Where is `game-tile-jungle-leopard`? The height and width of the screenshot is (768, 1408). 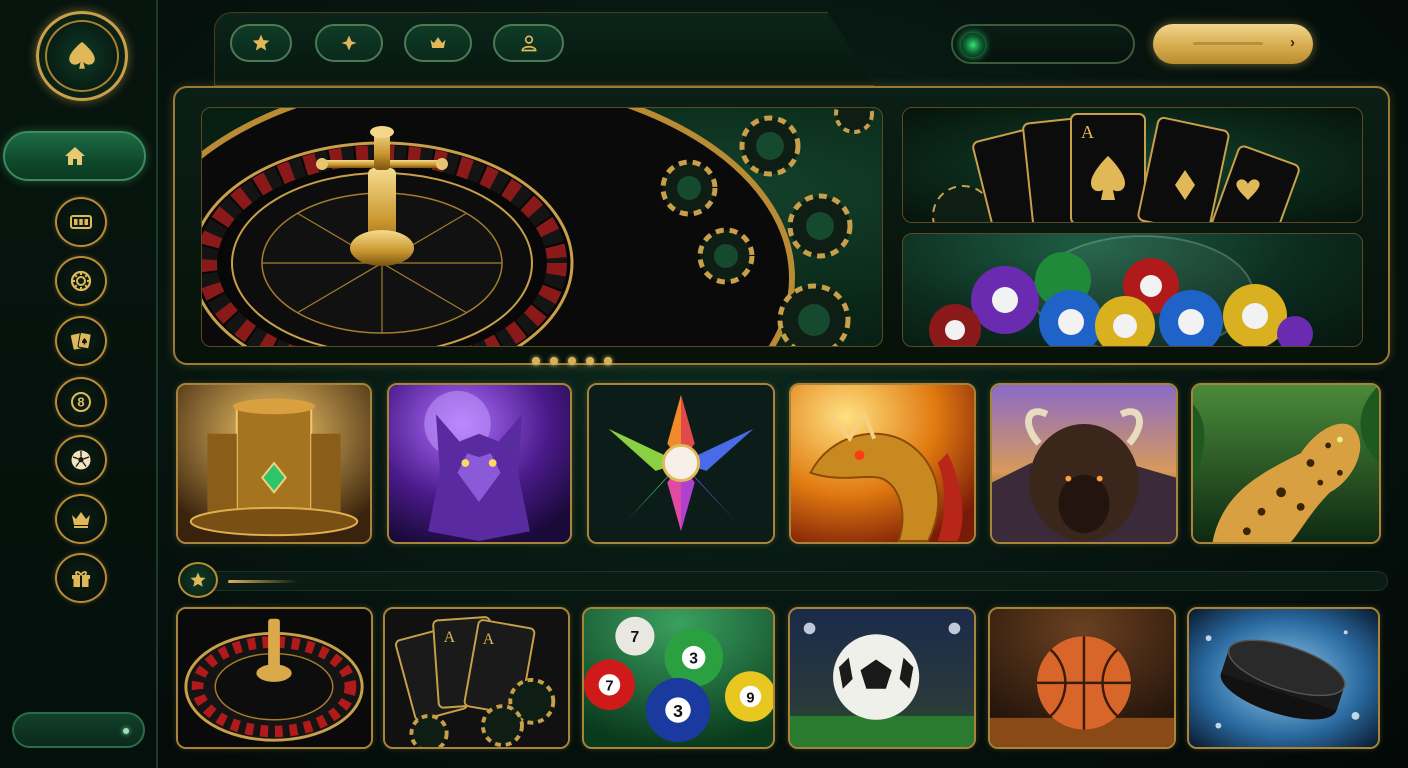 game-tile-jungle-leopard is located at coordinates (1286, 463).